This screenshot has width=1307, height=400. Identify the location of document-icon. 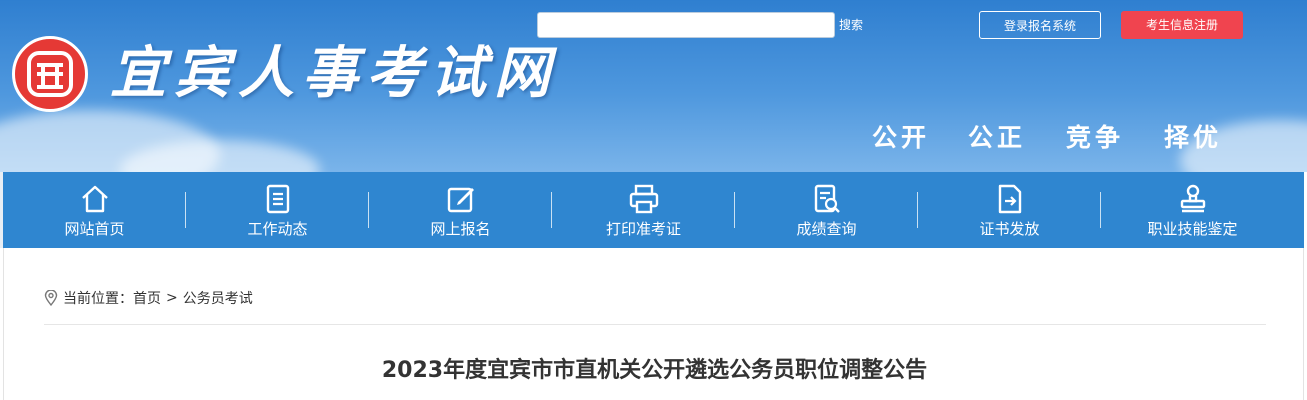
(278, 199).